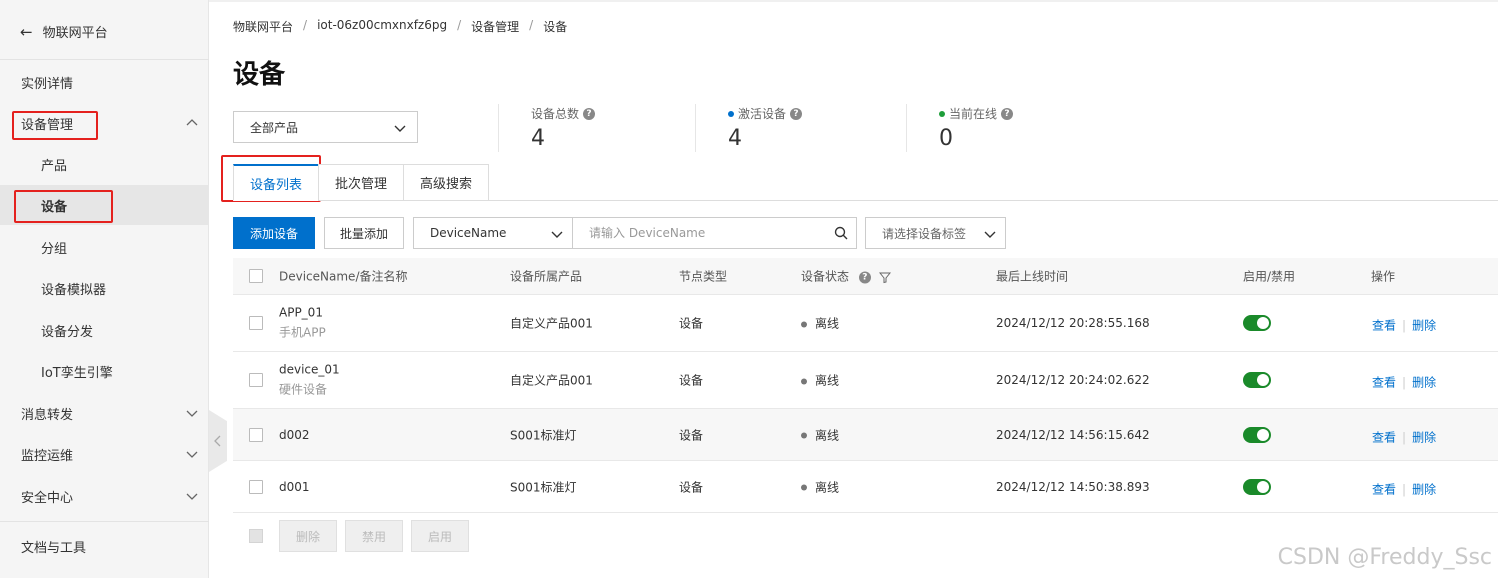 The height and width of the screenshot is (578, 1498). What do you see at coordinates (104, 123) in the screenshot?
I see `sidebar-item-device-management: 设备管理` at bounding box center [104, 123].